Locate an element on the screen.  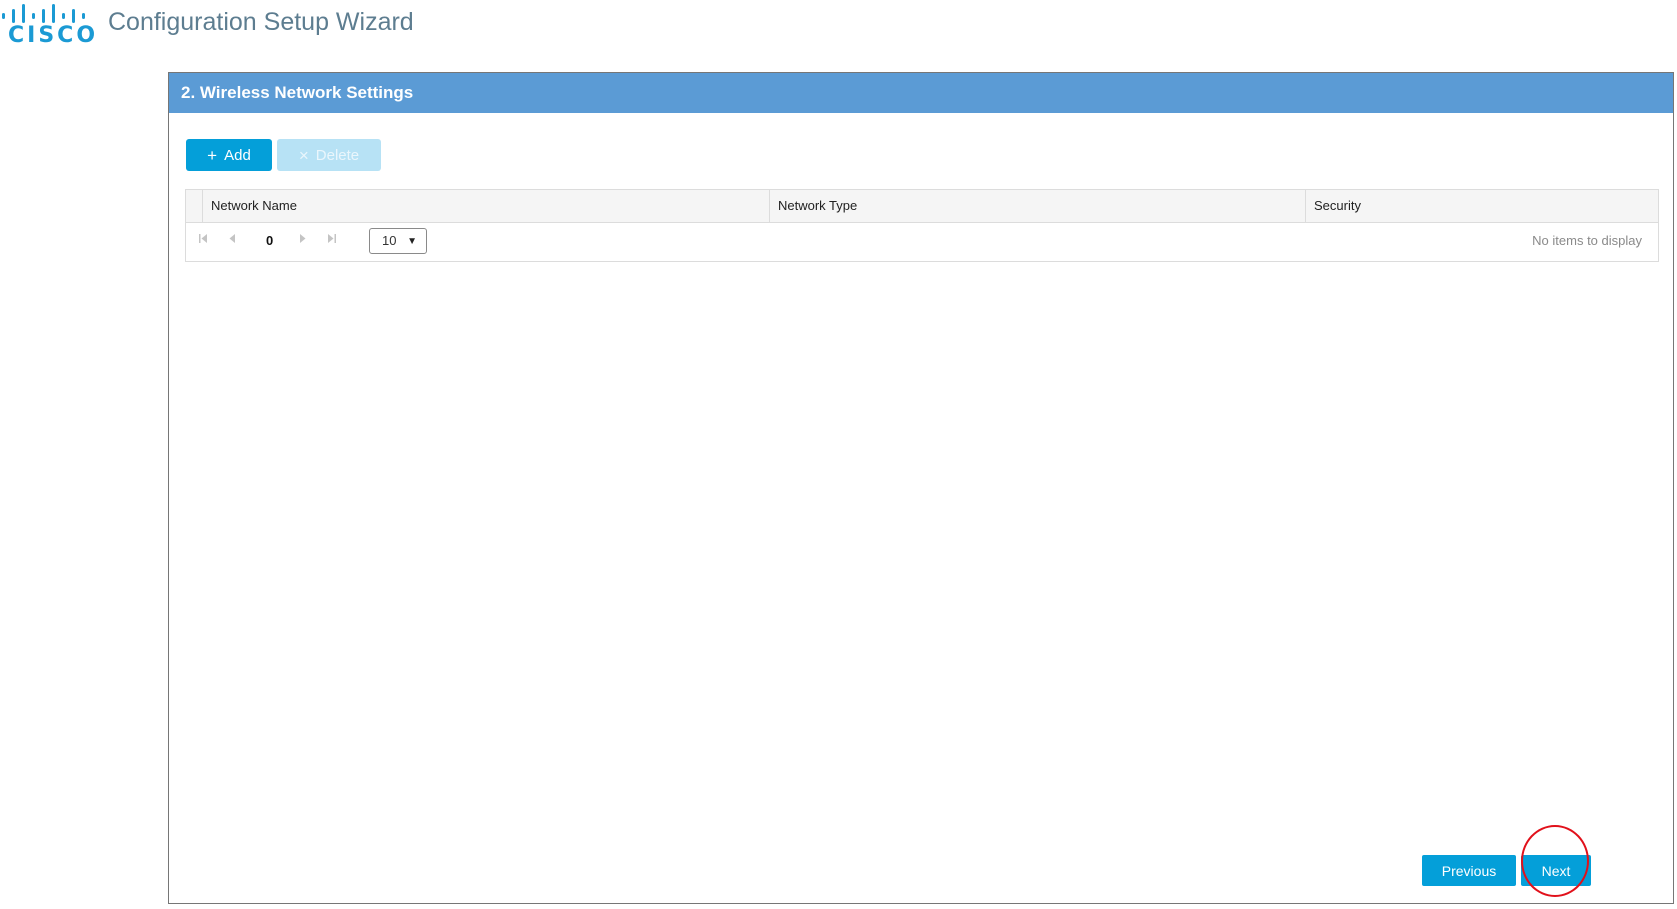
cisco-logo-bars-icon is located at coordinates (43, 13).